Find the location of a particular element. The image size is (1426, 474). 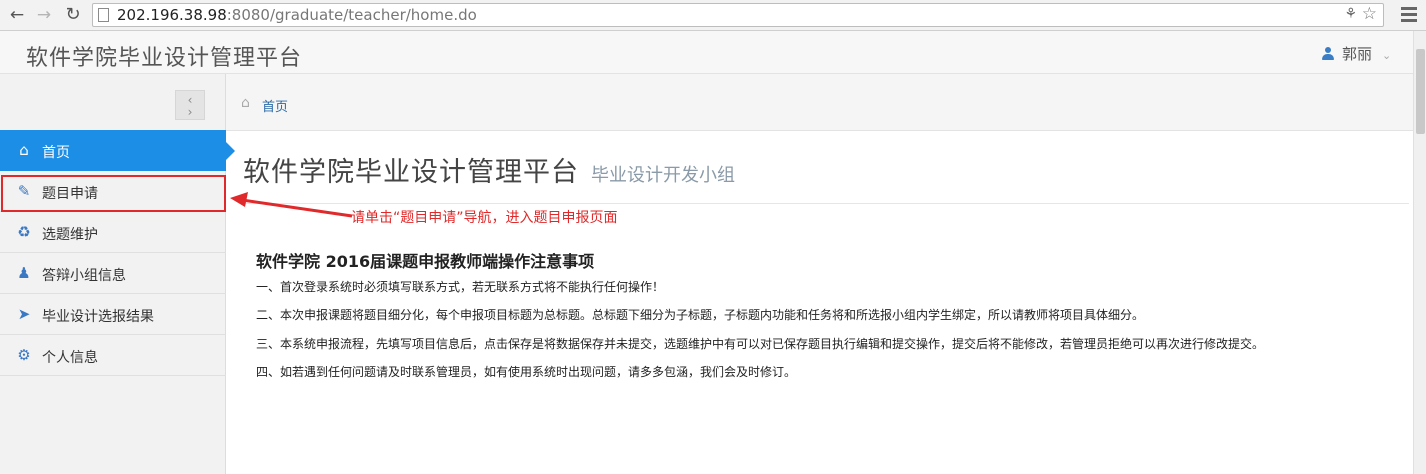

app-header: 软件学院毕业设计管理平台 郭丽 ⌄ is located at coordinates (713, 52).